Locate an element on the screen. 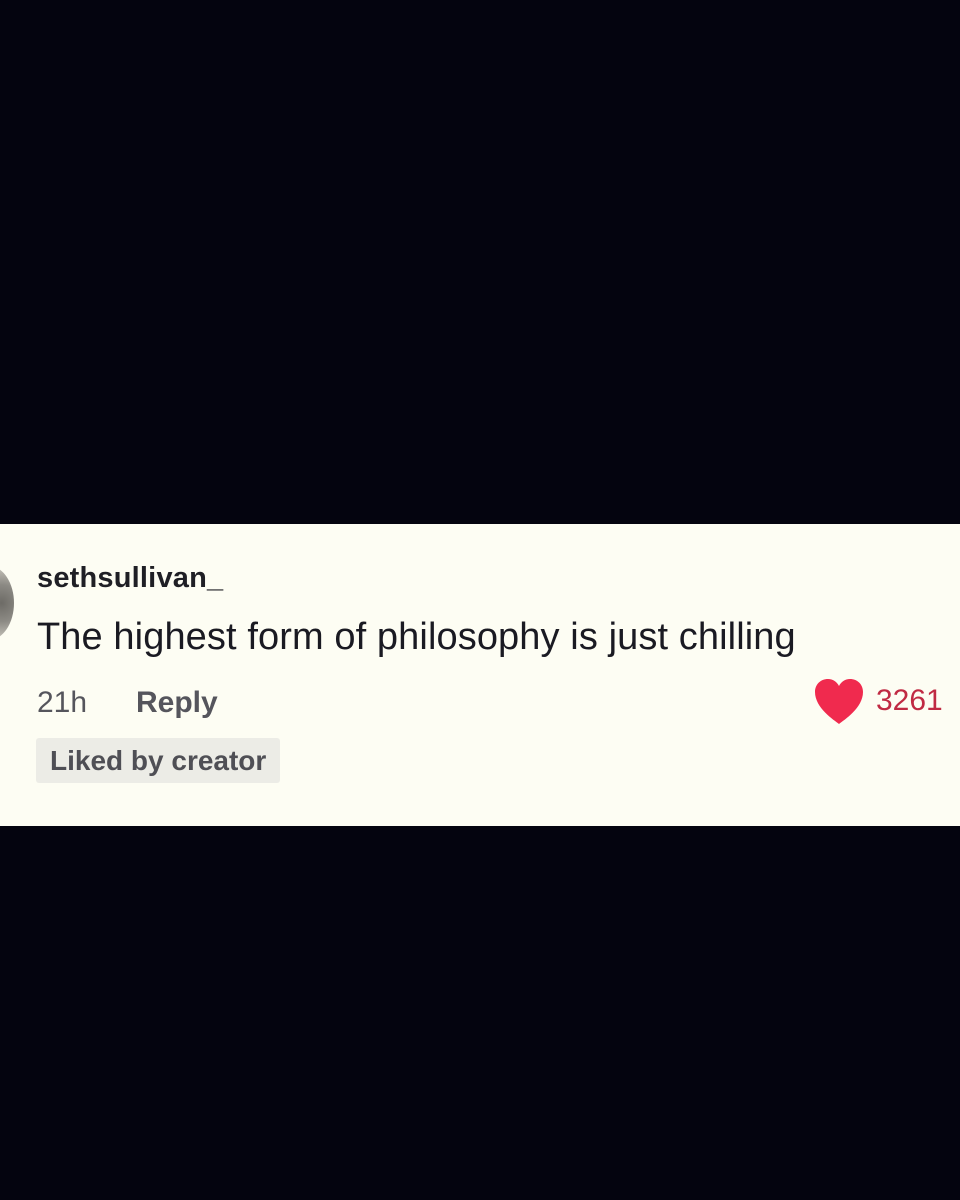 The image size is (960, 1200). liked-by-creator-badge: Liked by creator is located at coordinates (158, 760).